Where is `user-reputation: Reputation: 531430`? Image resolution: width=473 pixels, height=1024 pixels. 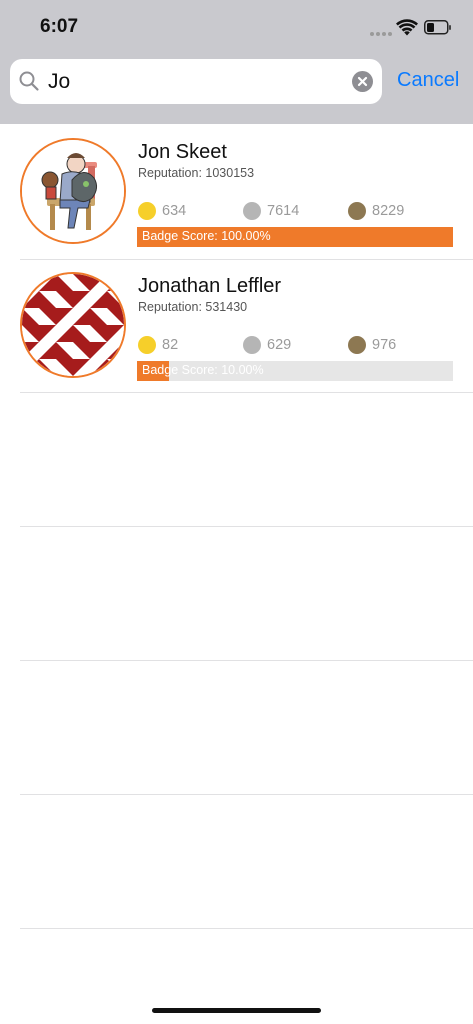
user-reputation: Reputation: 531430 is located at coordinates (193, 307).